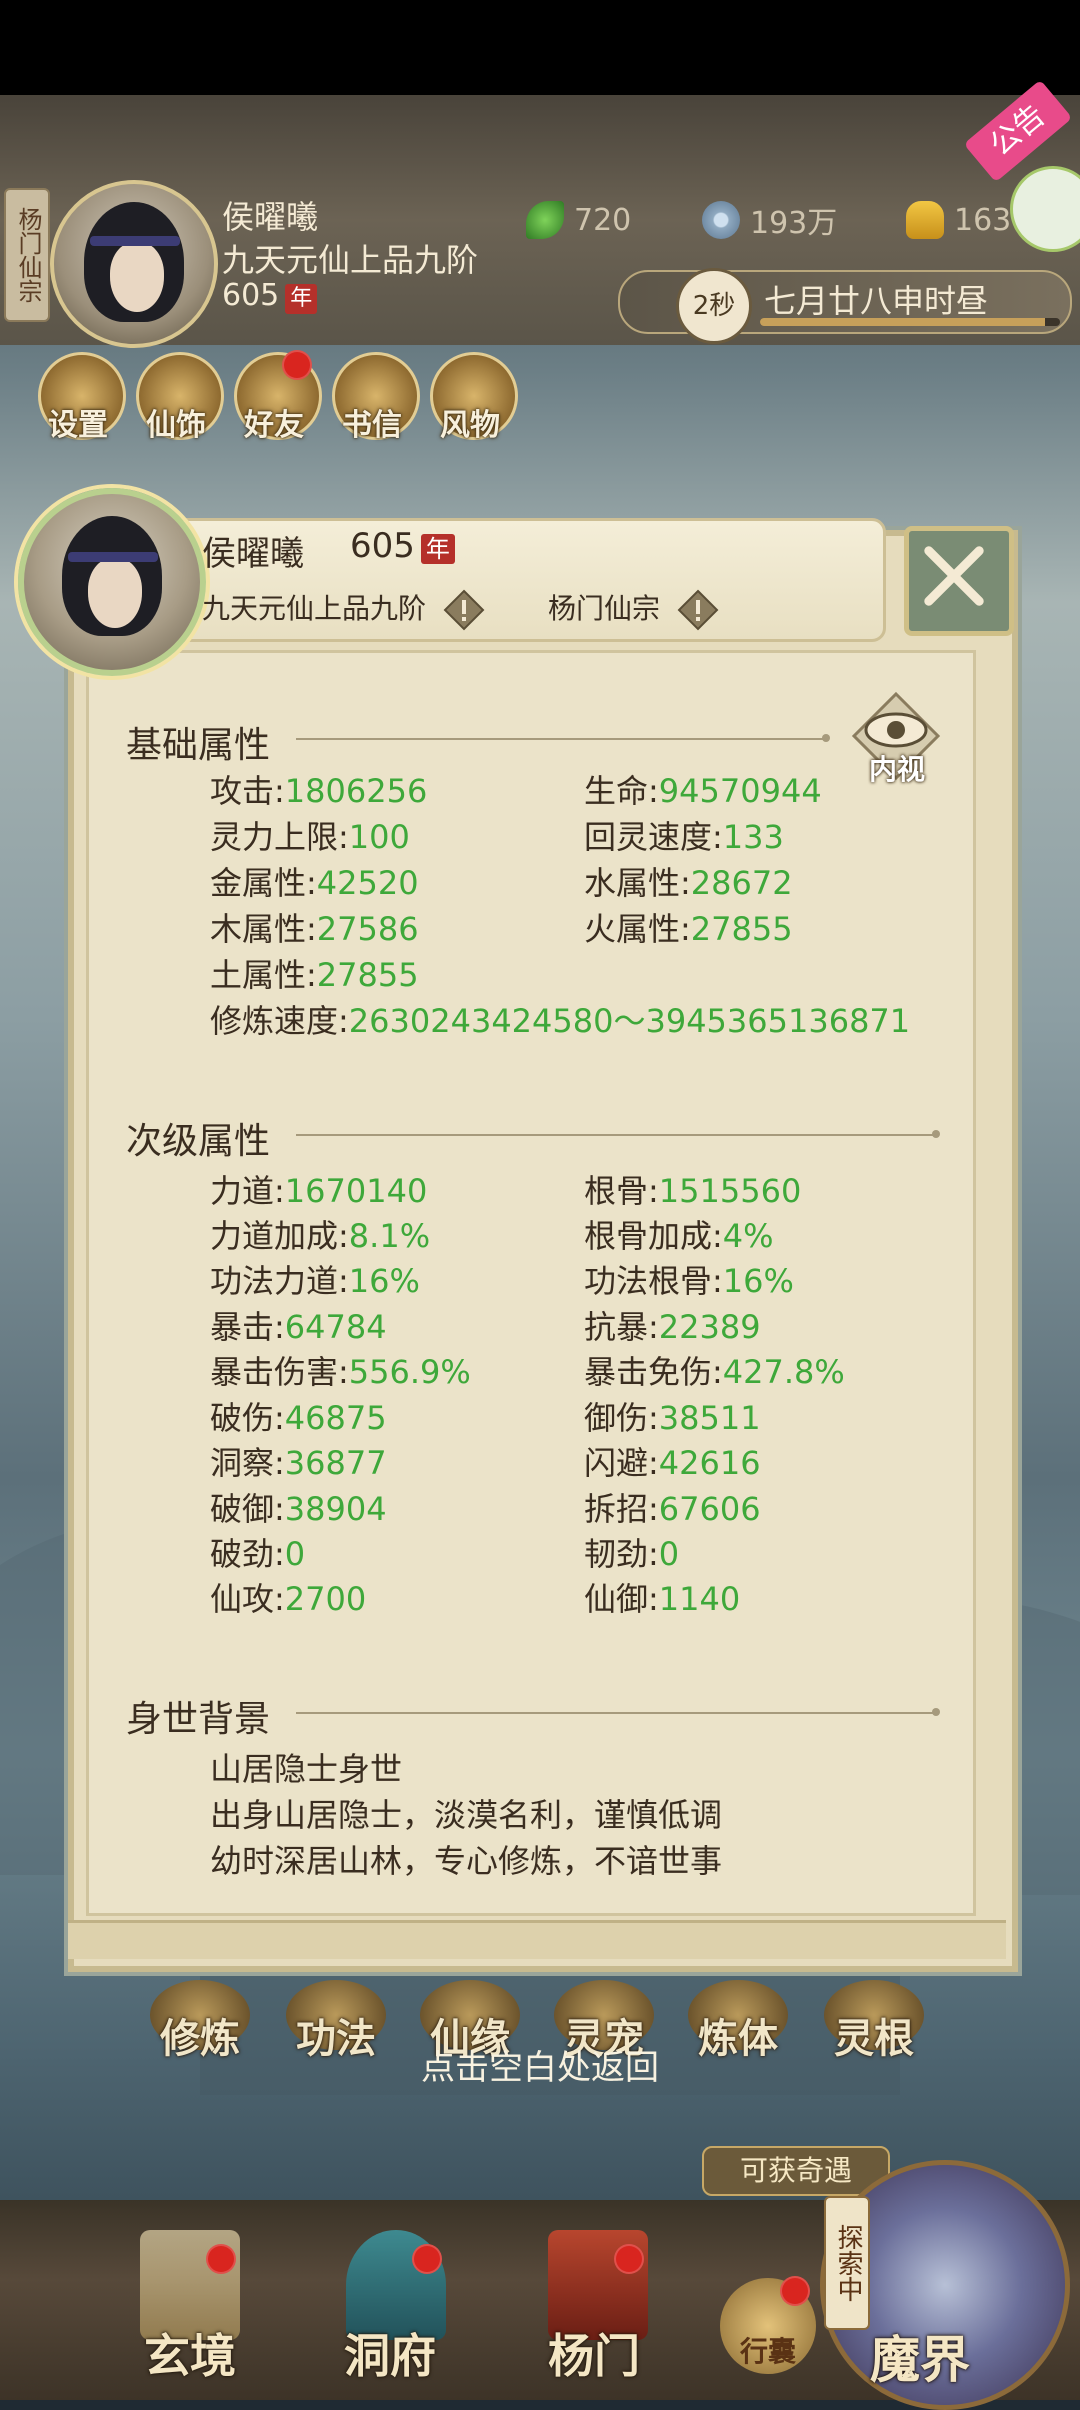 This screenshot has width=1080, height=2410. What do you see at coordinates (319, 1191) in the screenshot?
I see `stat-strength: 力道:1670140` at bounding box center [319, 1191].